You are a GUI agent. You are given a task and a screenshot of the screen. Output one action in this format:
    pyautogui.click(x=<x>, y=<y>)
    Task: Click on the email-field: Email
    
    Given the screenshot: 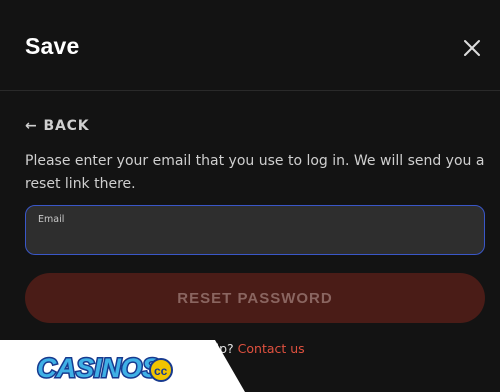 What is the action you would take?
    pyautogui.click(x=255, y=230)
    